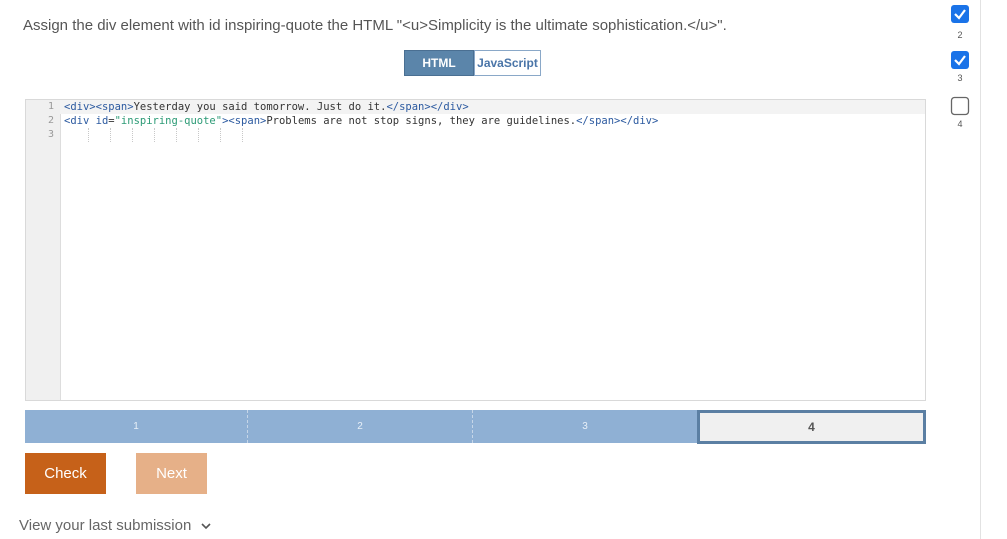  I want to click on view-last-submission-toggle: View your last submission, so click(115, 525).